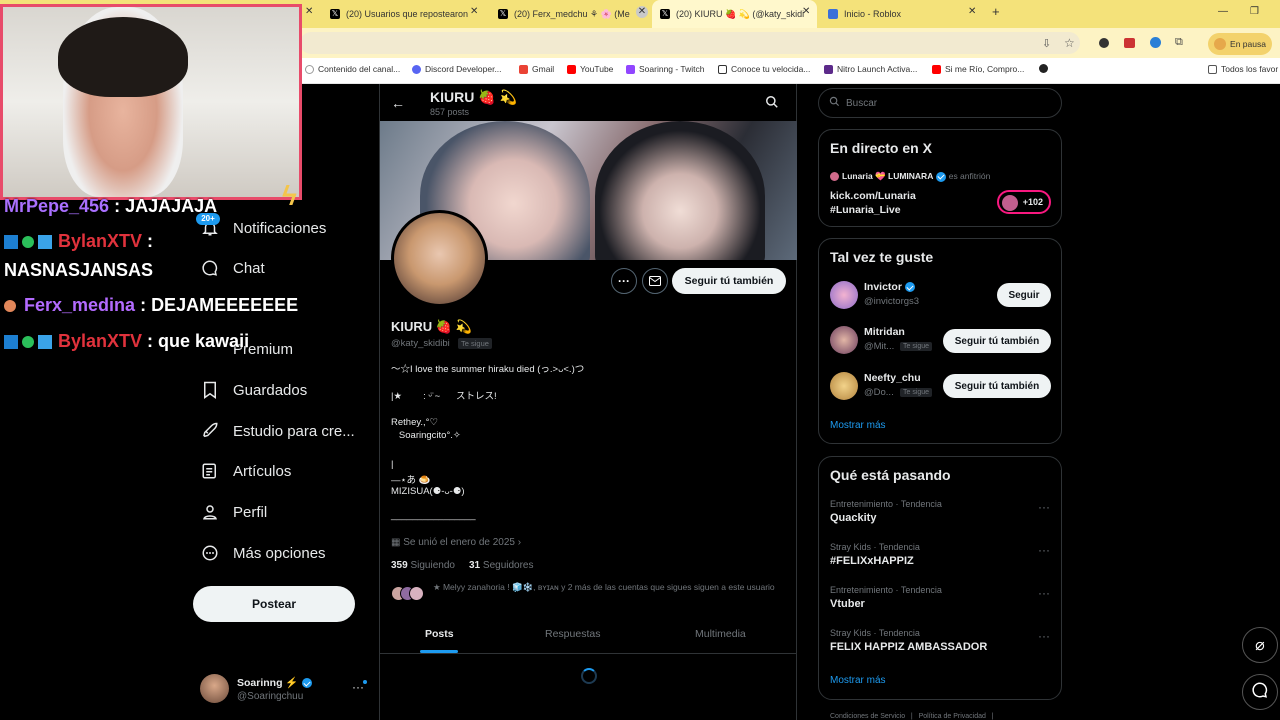 The height and width of the screenshot is (720, 1280). Describe the element at coordinates (560, 14) in the screenshot. I see `browser-tab: 𝕏 (20) Ferx_medchu ⚘ 🌸 (Me e` at that location.